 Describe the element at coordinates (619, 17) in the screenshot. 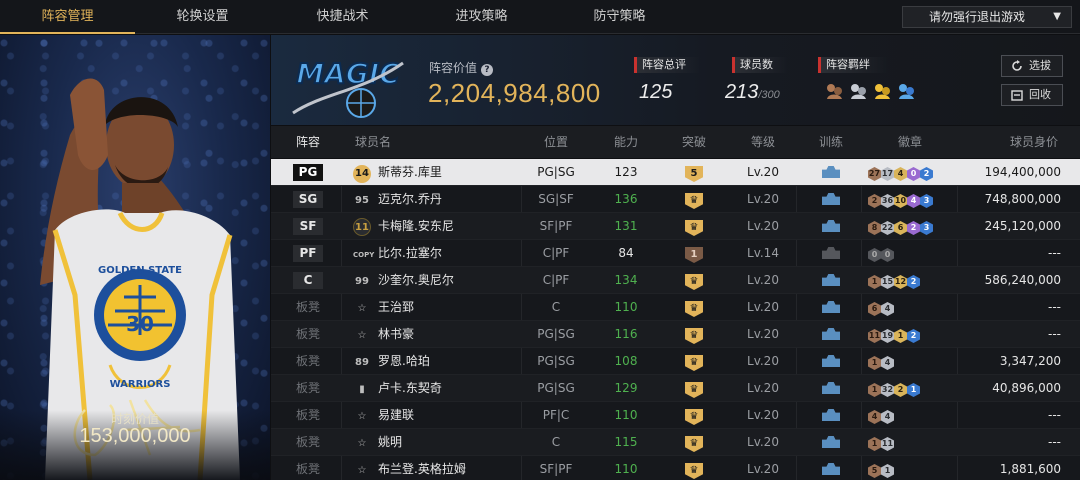

I see `tab-defense-strategy: 防守策略` at that location.